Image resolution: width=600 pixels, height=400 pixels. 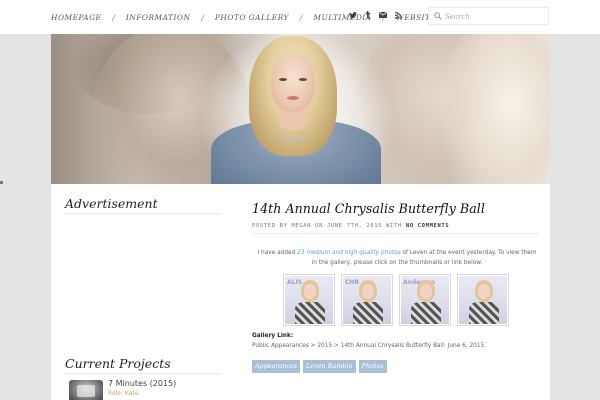 I want to click on gallery-thumbnail: ALIS, so click(x=309, y=300).